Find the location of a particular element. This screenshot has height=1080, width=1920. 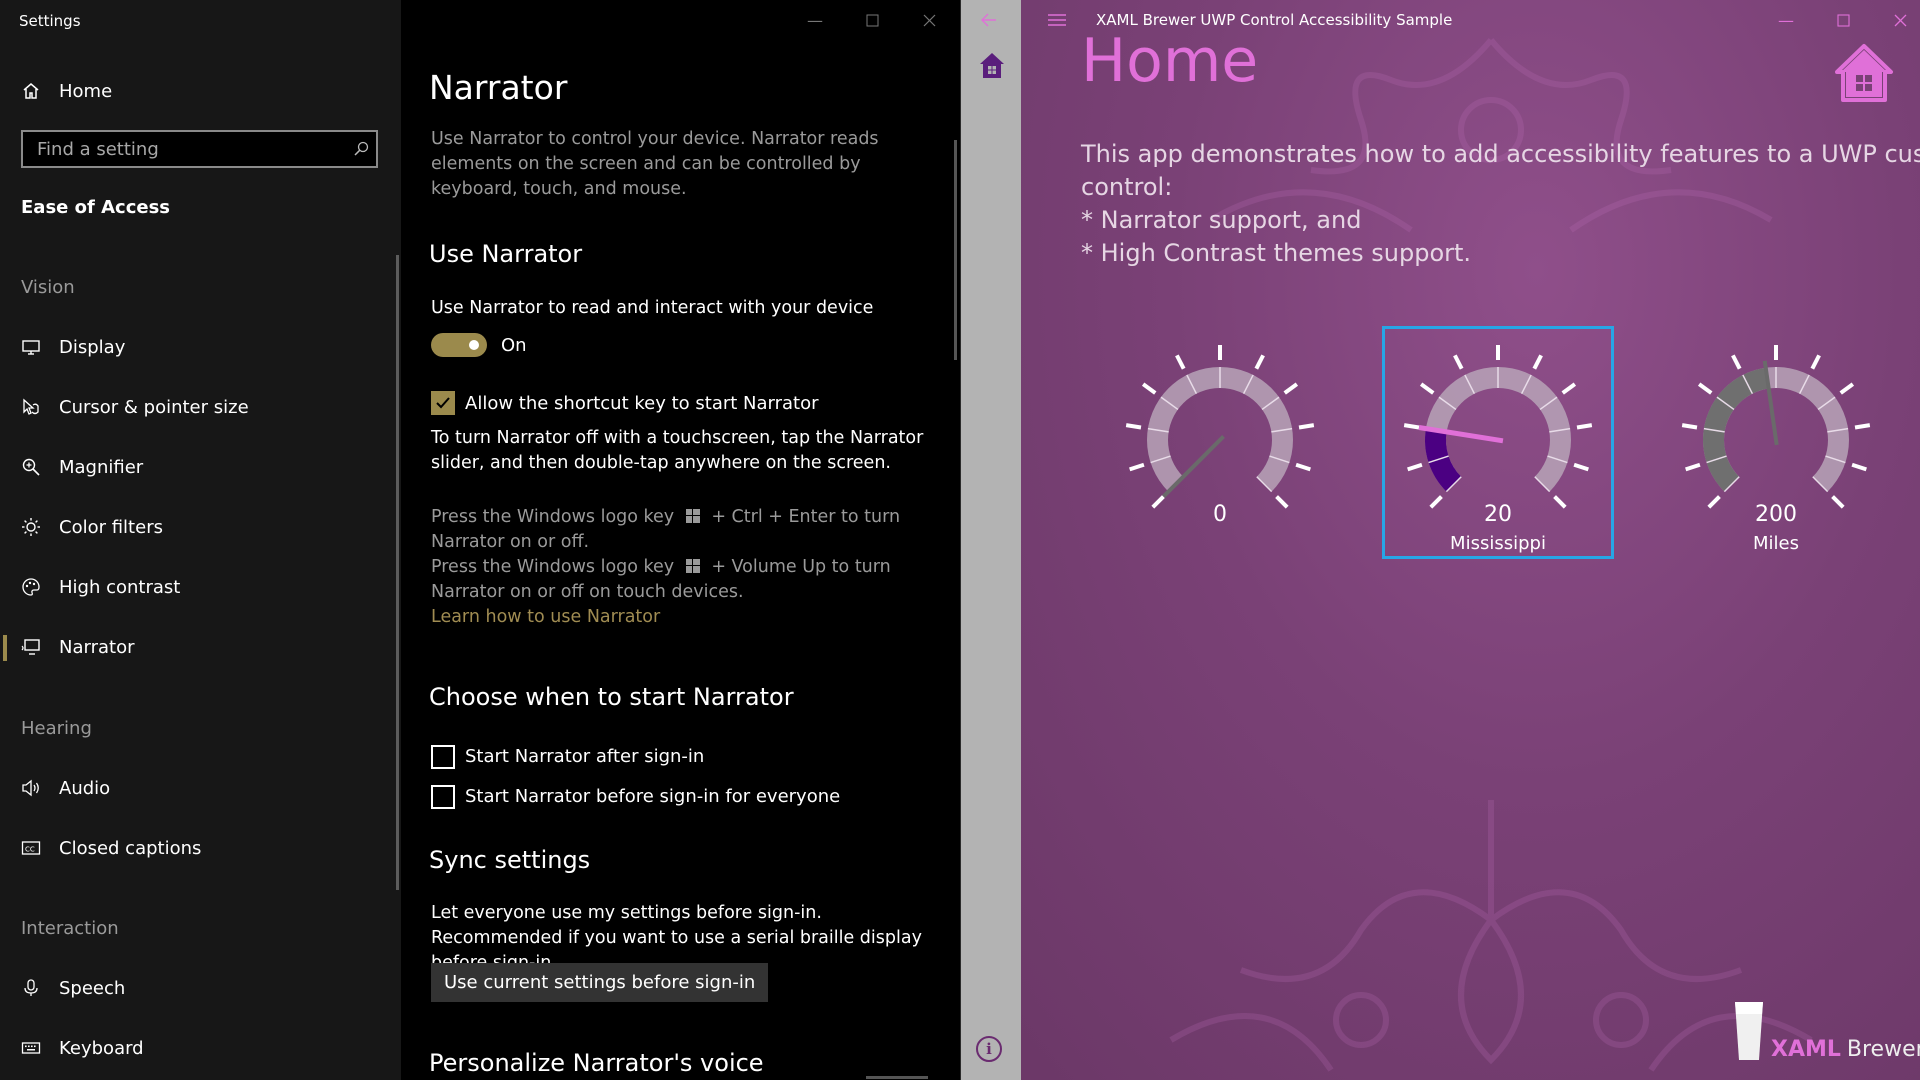

nav-speech-label: Speech is located at coordinates (92, 988).